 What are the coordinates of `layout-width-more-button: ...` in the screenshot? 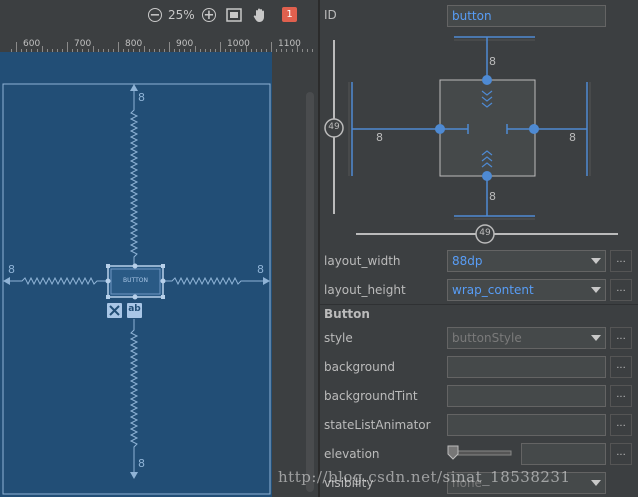 It's located at (621, 261).